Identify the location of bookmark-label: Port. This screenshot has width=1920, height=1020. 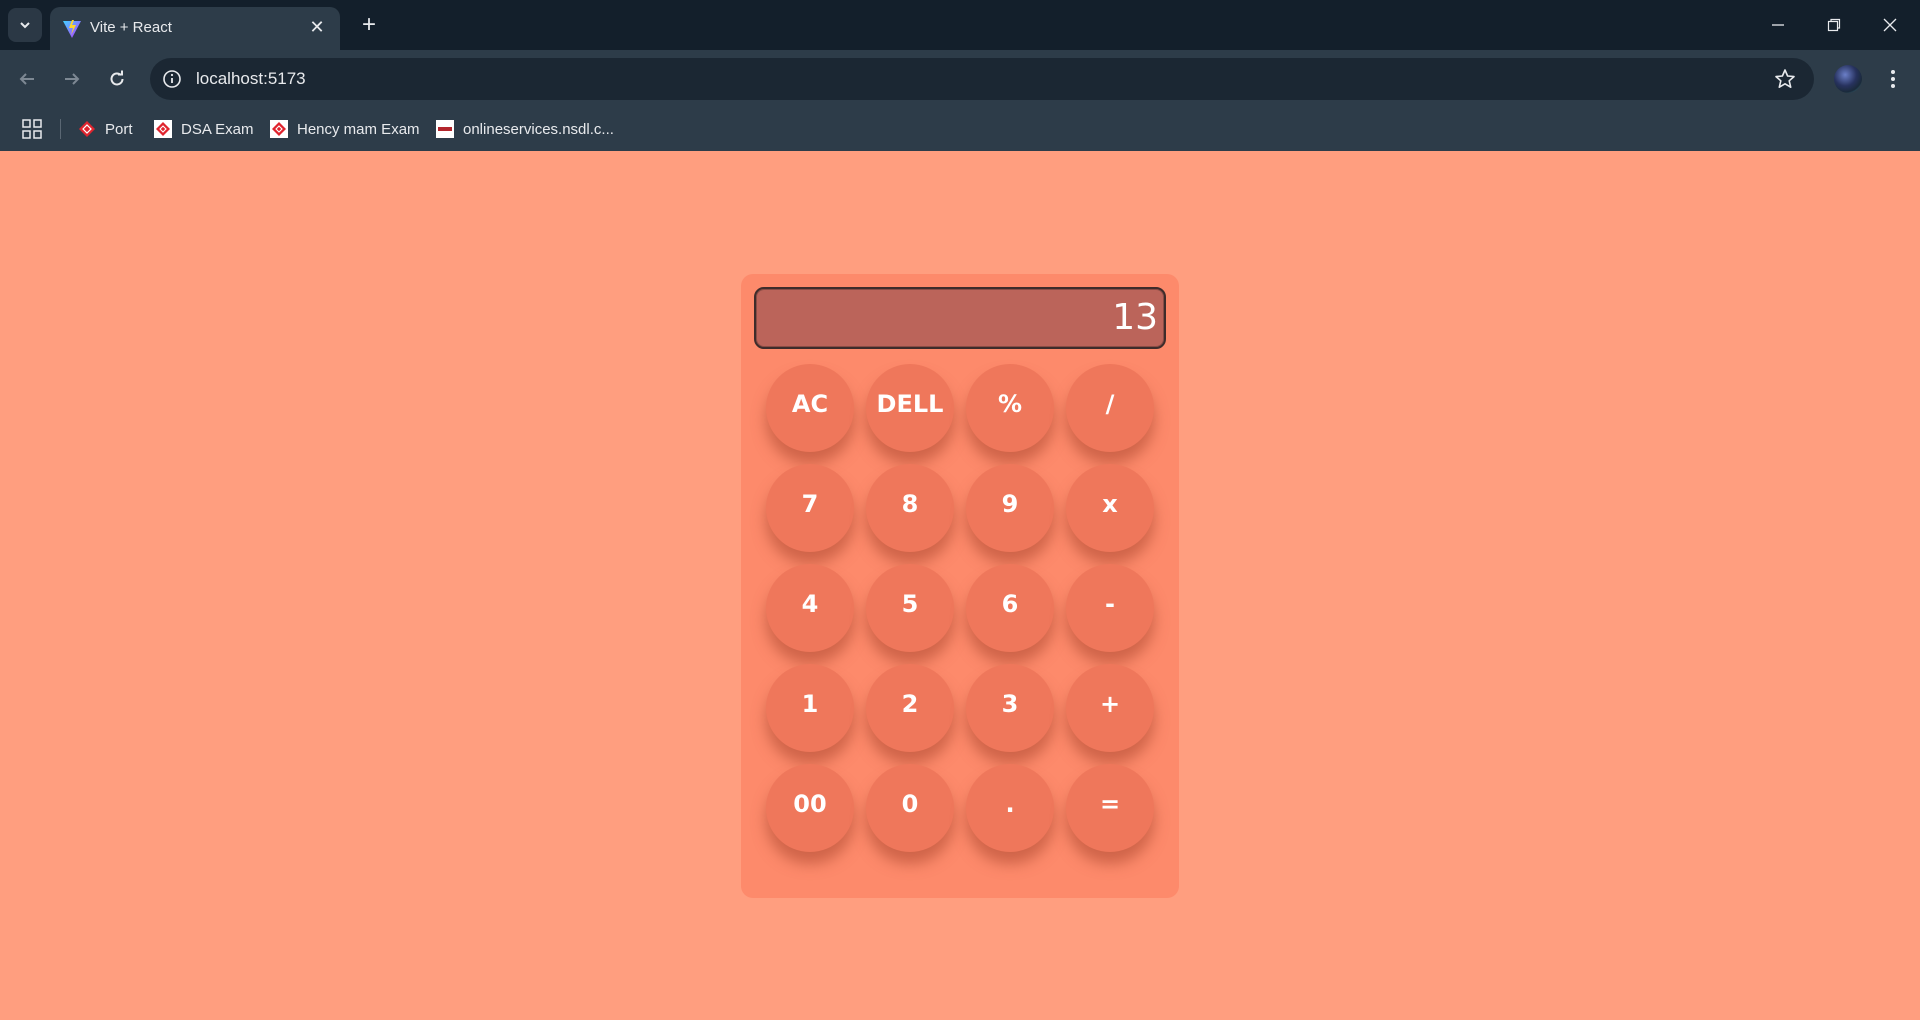
(119, 129).